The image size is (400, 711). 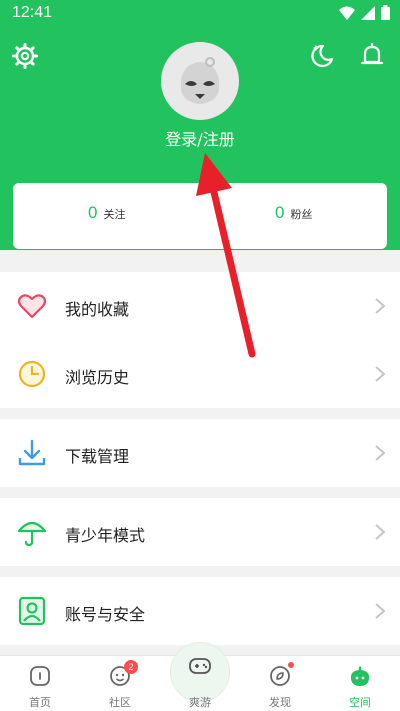 What do you see at coordinates (200, 14) in the screenshot?
I see `status-bar: 12:41` at bounding box center [200, 14].